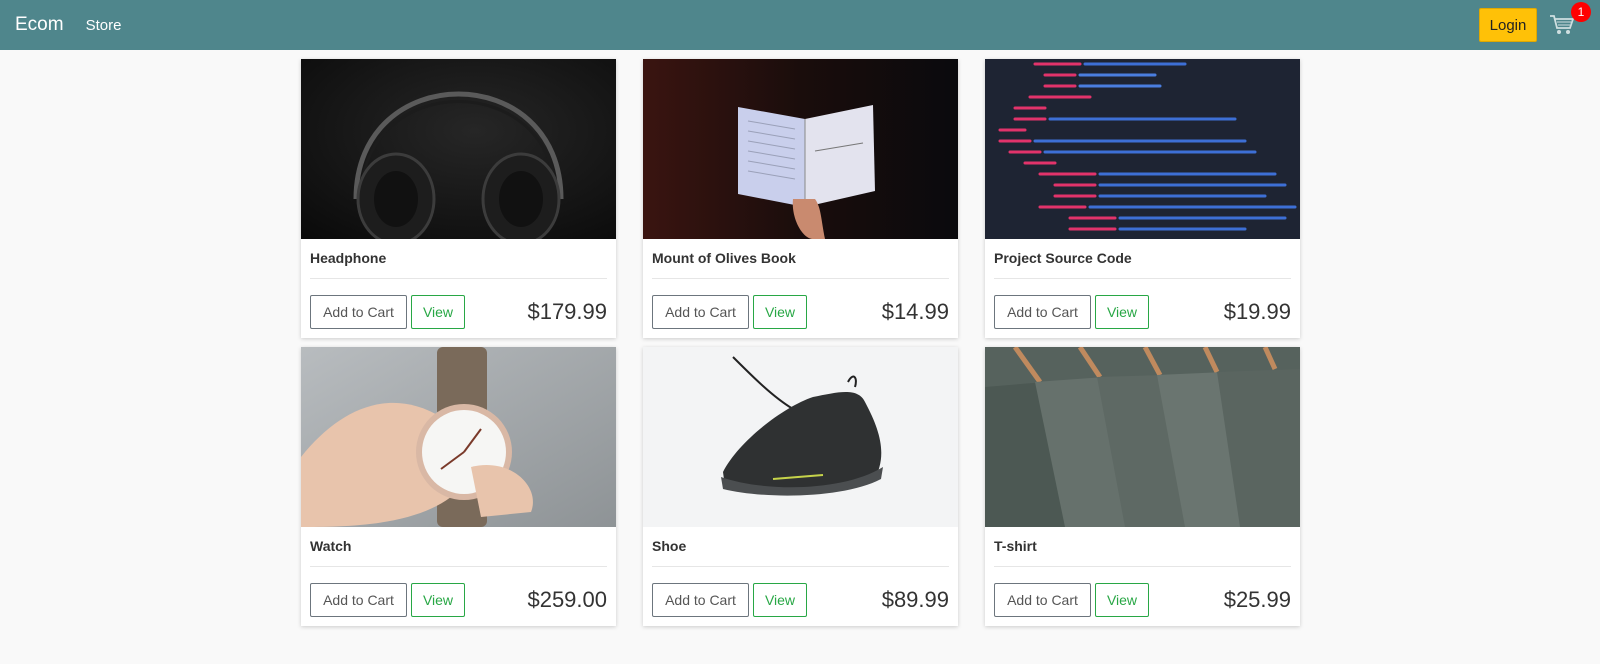 The height and width of the screenshot is (664, 1600). Describe the element at coordinates (39, 25) in the screenshot. I see `brand-logo: Ecom` at that location.